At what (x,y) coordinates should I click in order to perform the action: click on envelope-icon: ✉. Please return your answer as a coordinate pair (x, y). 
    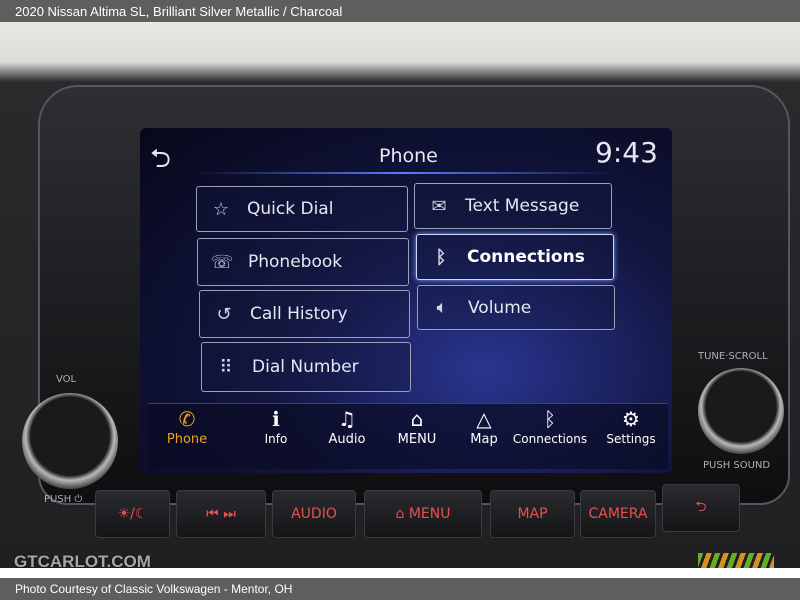
    Looking at the image, I should click on (439, 206).